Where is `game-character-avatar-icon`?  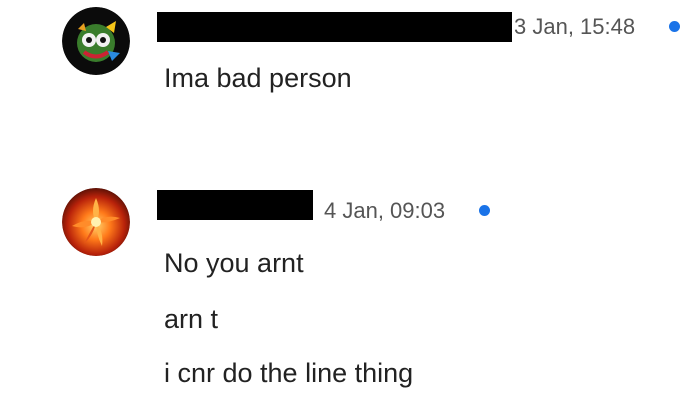
game-character-avatar-icon is located at coordinates (96, 41).